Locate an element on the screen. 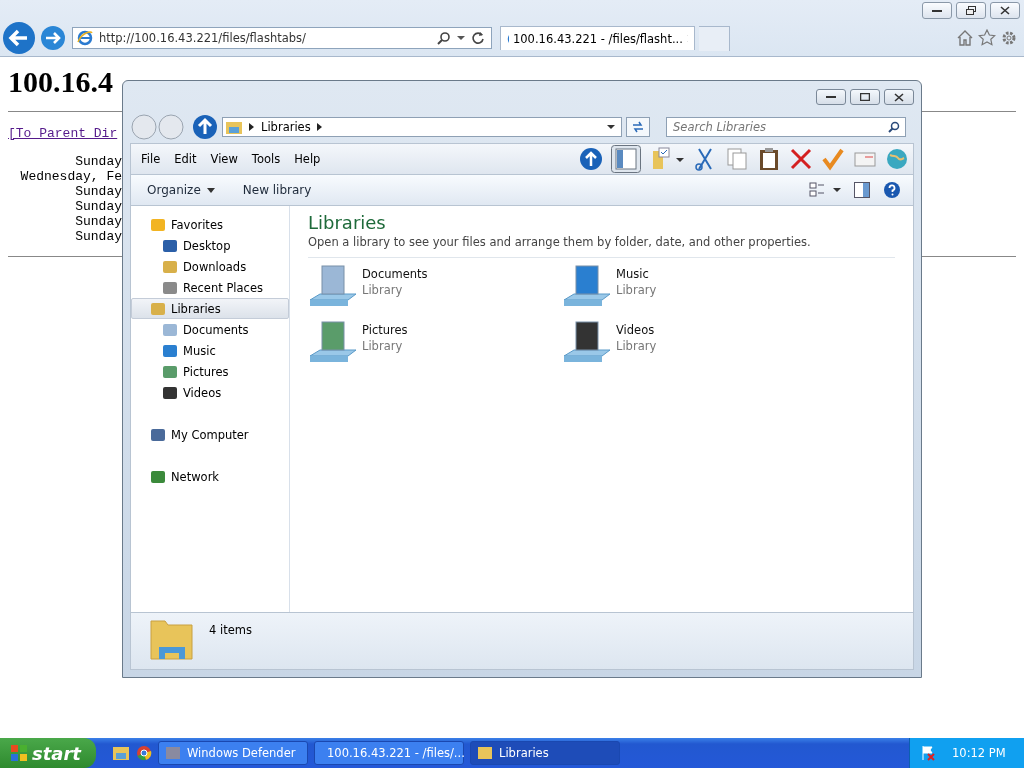 Image resolution: width=1024 pixels, height=768 pixels. sidebar-item: Favorites is located at coordinates (210, 224).